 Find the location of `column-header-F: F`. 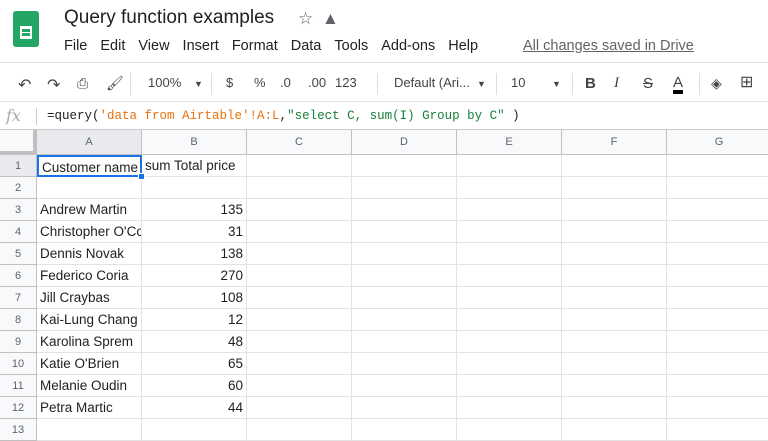

column-header-F: F is located at coordinates (614, 142).